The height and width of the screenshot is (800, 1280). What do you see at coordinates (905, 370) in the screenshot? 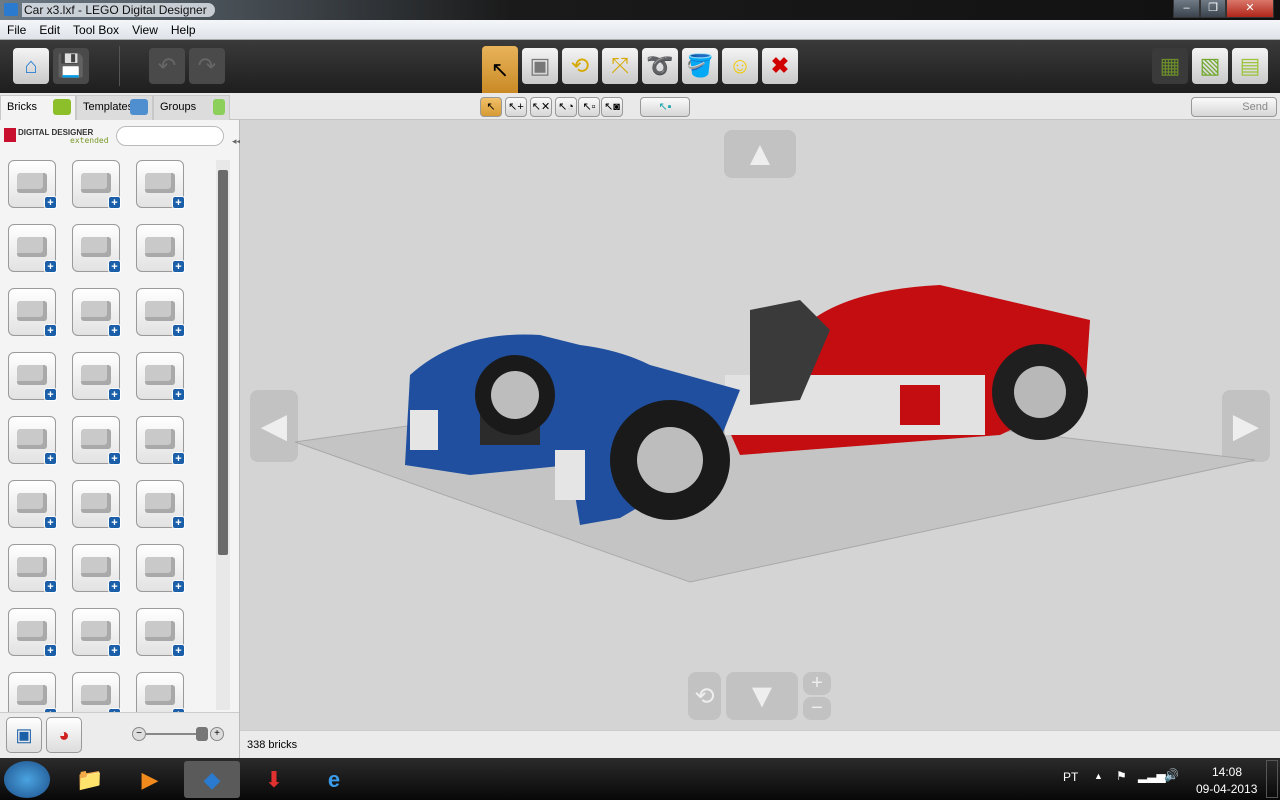
I see `red-car` at bounding box center [905, 370].